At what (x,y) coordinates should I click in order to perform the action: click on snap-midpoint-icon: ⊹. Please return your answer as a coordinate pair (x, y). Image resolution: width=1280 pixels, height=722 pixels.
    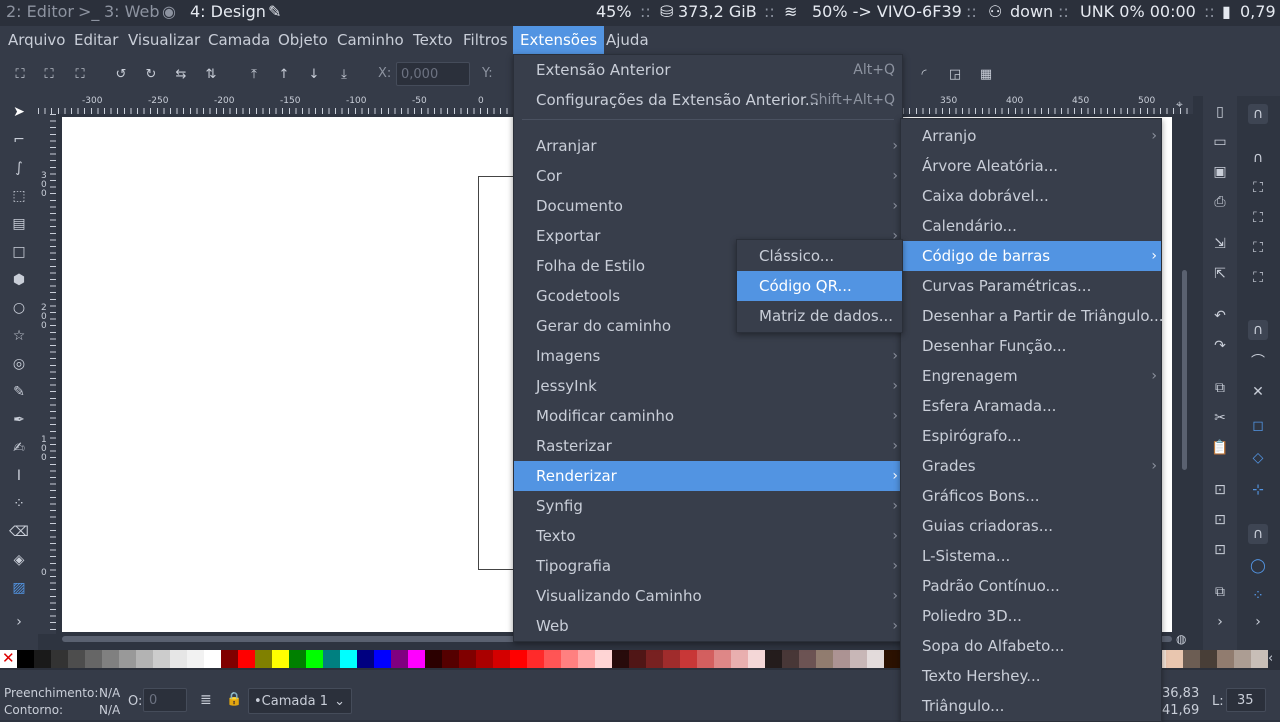
    Looking at the image, I should click on (1258, 490).